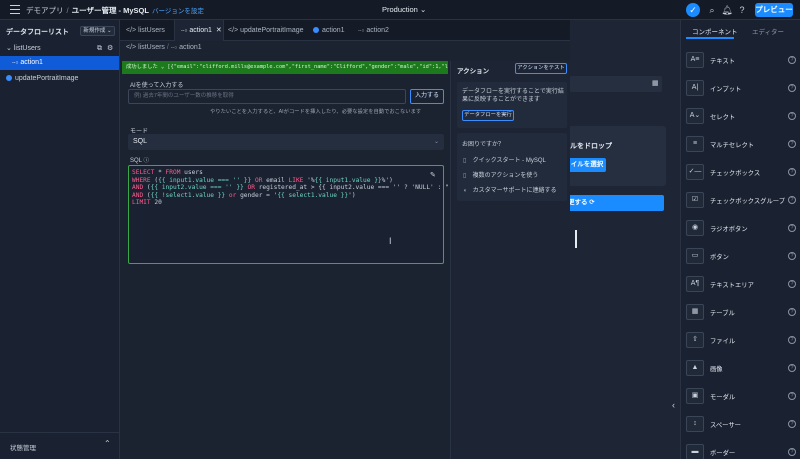 This screenshot has height=459, width=800. I want to click on mode-select: SQL ⌄, so click(286, 142).